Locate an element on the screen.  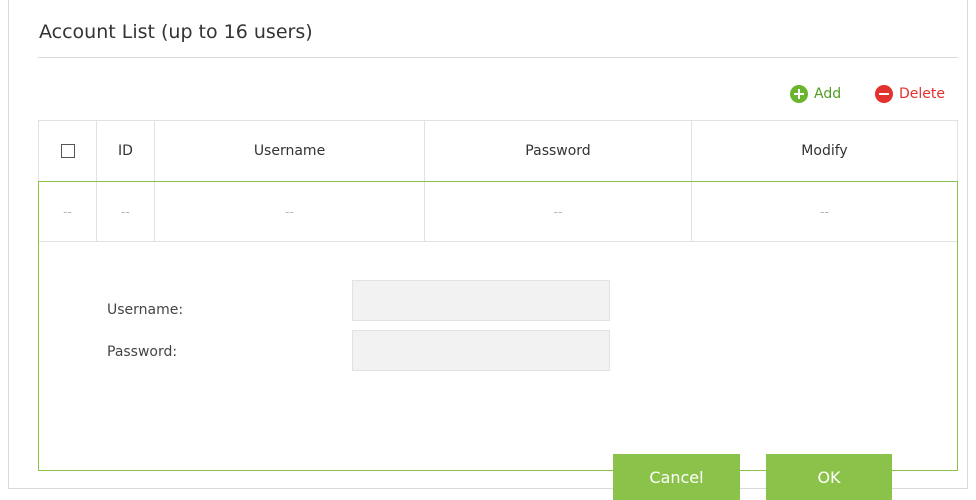
table-row: -- -- -- -- -- is located at coordinates (498, 212).